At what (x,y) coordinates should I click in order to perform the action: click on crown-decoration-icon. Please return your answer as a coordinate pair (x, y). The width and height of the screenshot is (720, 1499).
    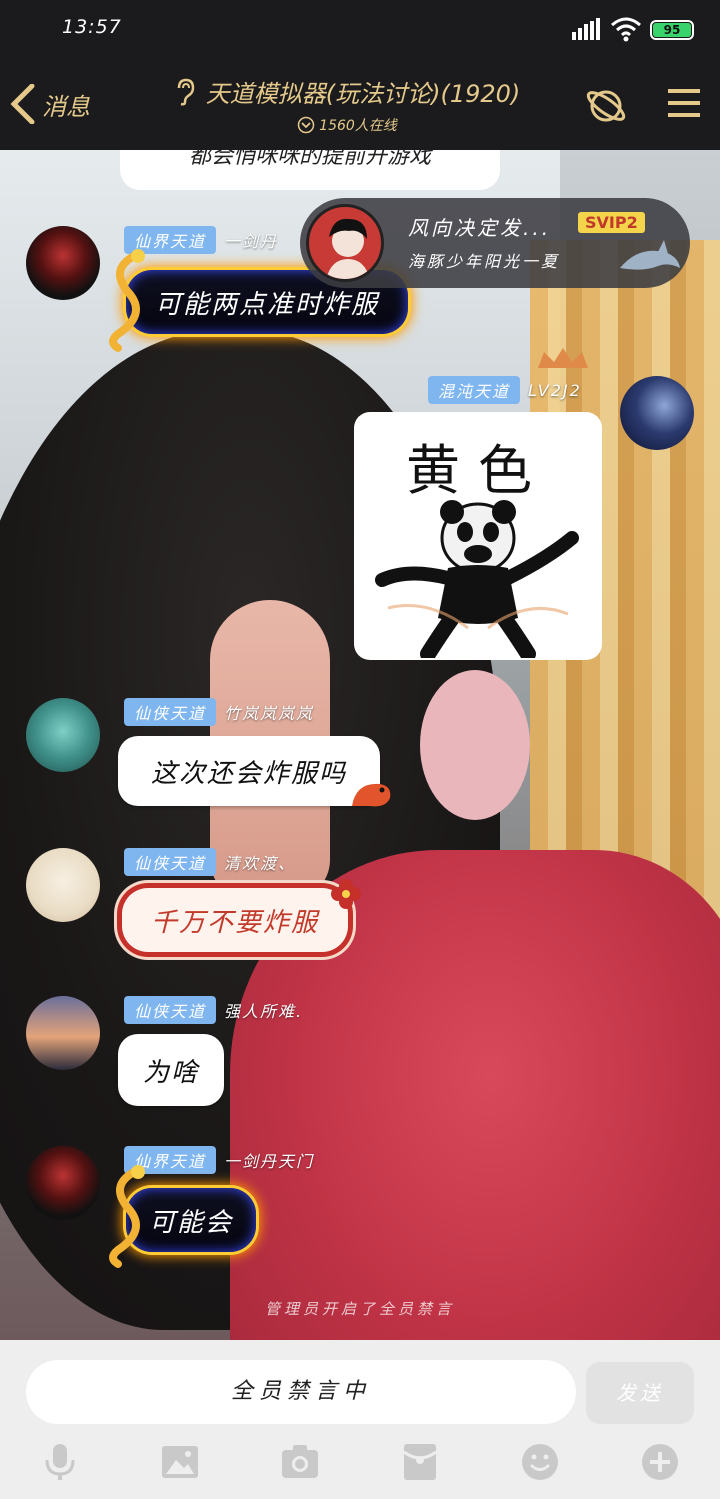
    Looking at the image, I should click on (563, 358).